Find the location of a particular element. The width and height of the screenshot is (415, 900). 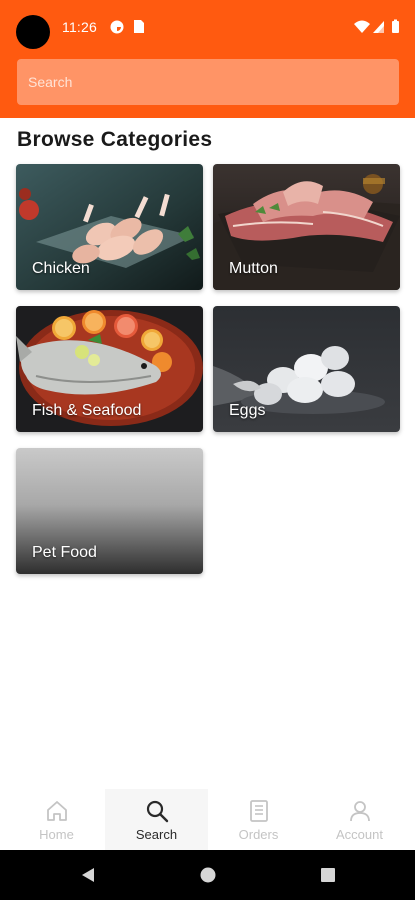

wifi-icon is located at coordinates (362, 26).